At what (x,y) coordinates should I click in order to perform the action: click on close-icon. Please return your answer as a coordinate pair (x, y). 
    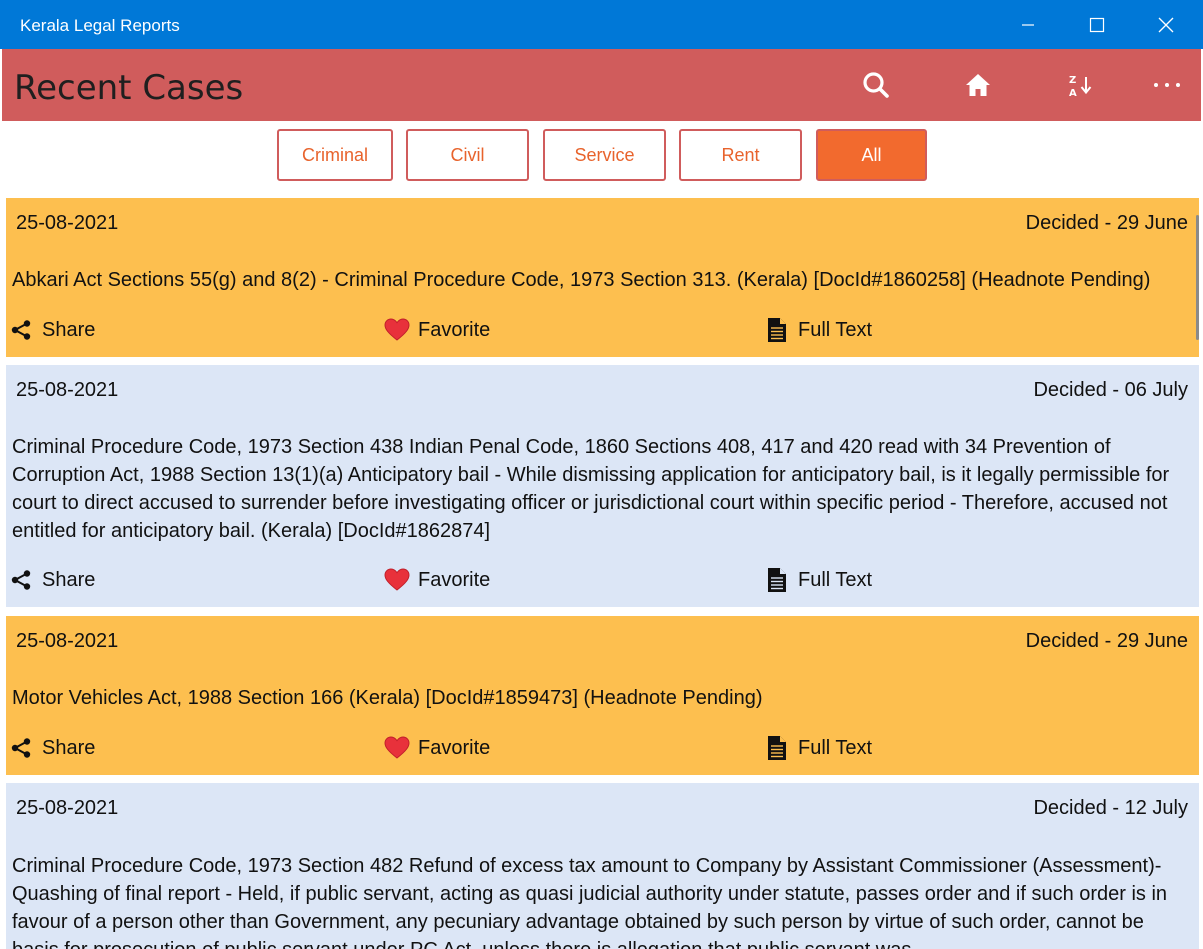
    Looking at the image, I should click on (1166, 24).